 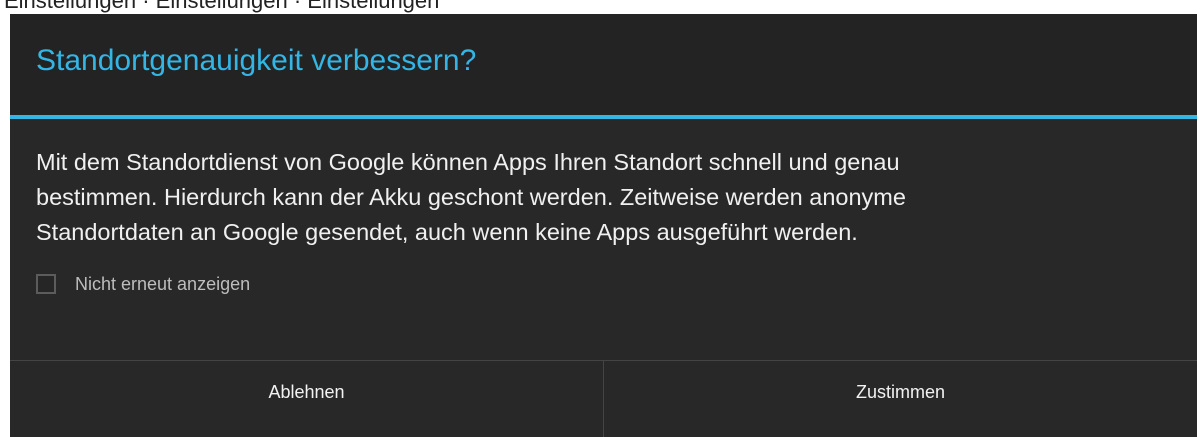 What do you see at coordinates (306, 399) in the screenshot?
I see `decline-button: Ablehnen` at bounding box center [306, 399].